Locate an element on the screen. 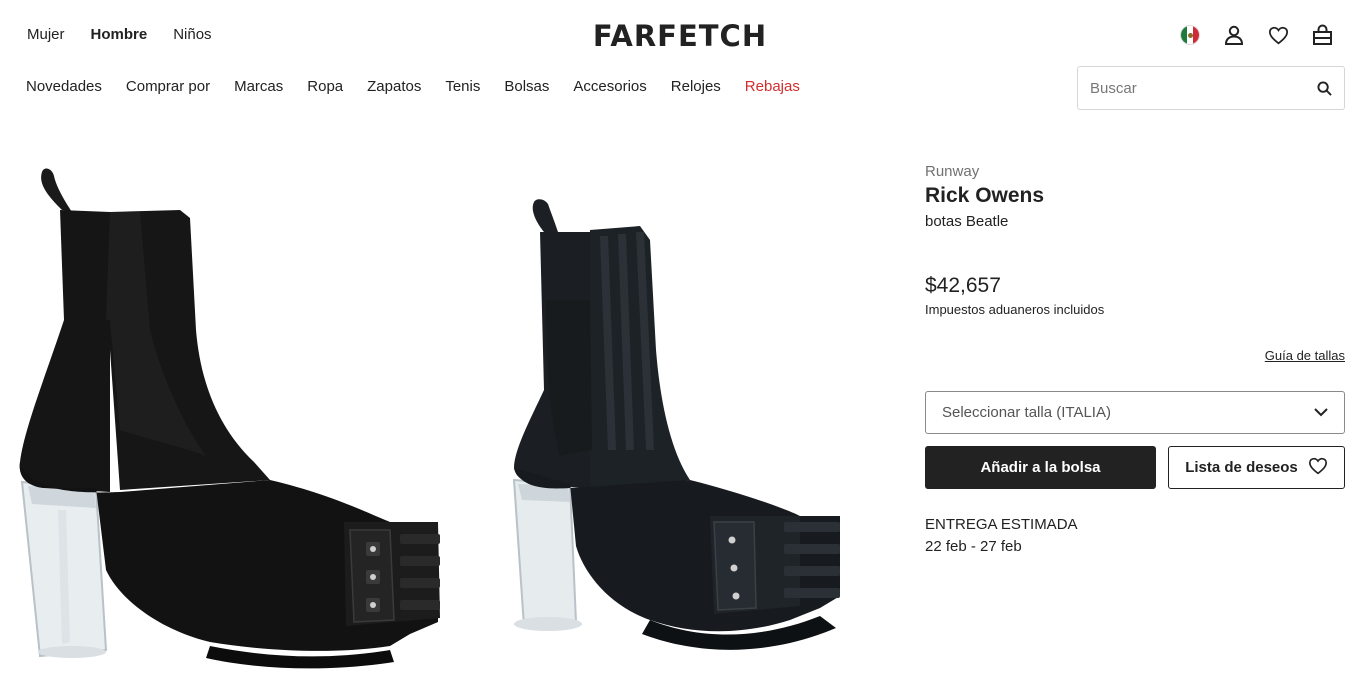 The width and height of the screenshot is (1352, 678). gender-nav: Mujer Hombre Niños is located at coordinates (119, 34).